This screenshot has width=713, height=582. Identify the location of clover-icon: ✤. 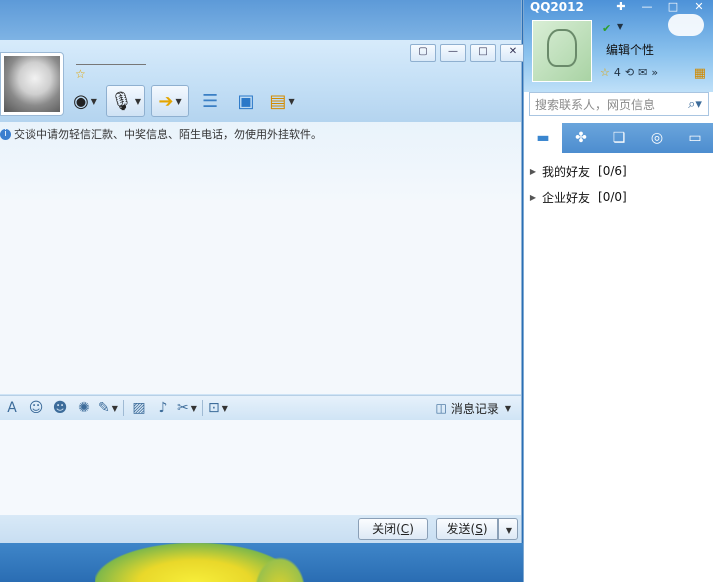
(581, 138).